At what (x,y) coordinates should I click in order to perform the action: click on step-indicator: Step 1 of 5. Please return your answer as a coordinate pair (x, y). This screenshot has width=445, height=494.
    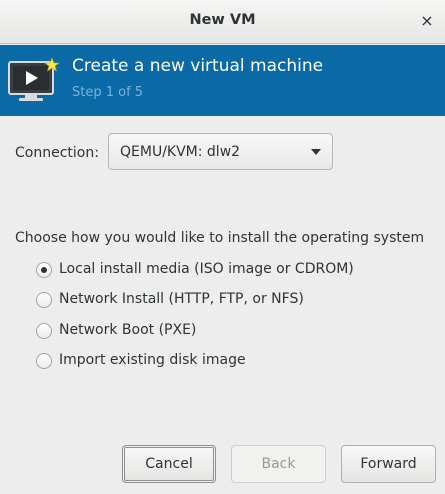
    Looking at the image, I should click on (108, 92).